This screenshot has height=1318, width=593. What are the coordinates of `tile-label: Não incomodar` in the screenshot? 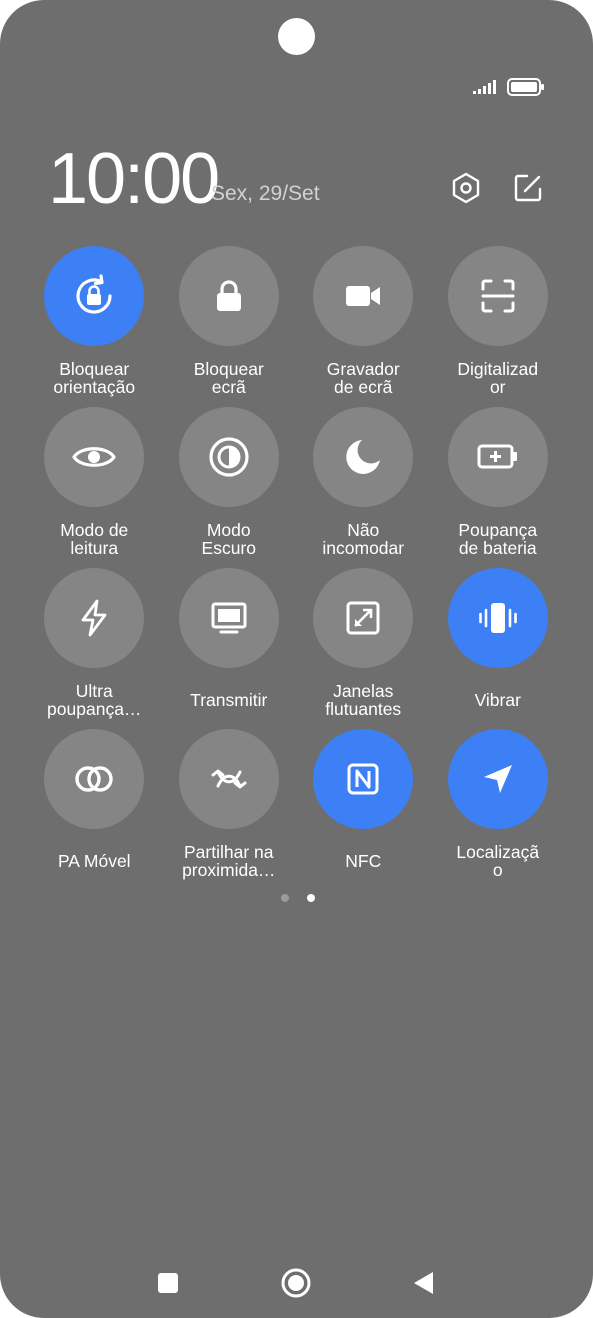 It's located at (363, 539).